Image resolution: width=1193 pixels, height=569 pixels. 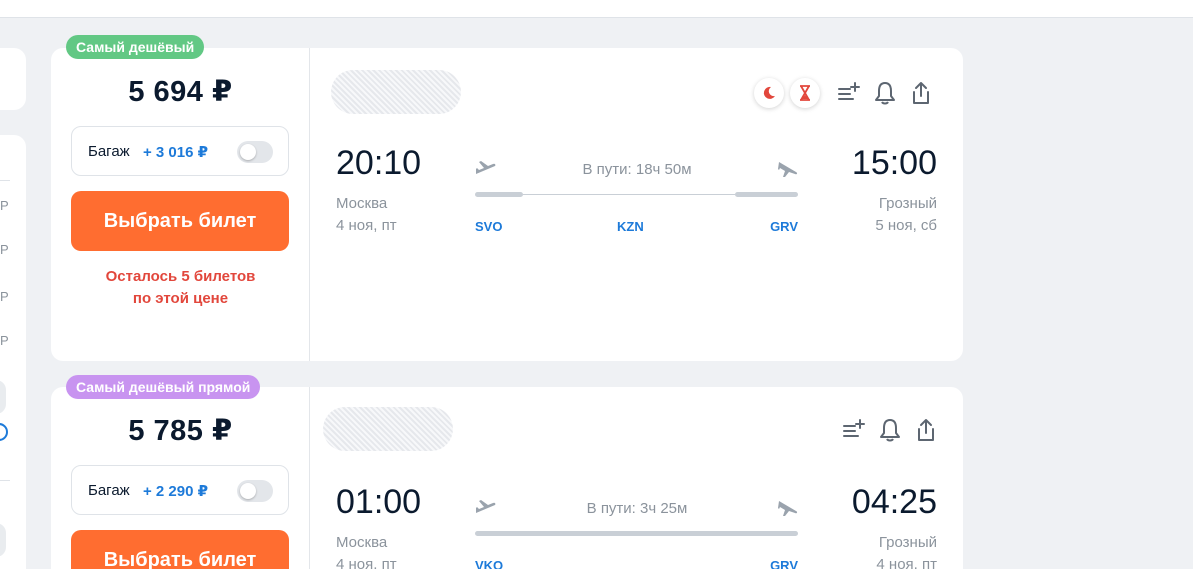 I want to click on baggage-price: + 2 290 ₽, so click(x=176, y=491).